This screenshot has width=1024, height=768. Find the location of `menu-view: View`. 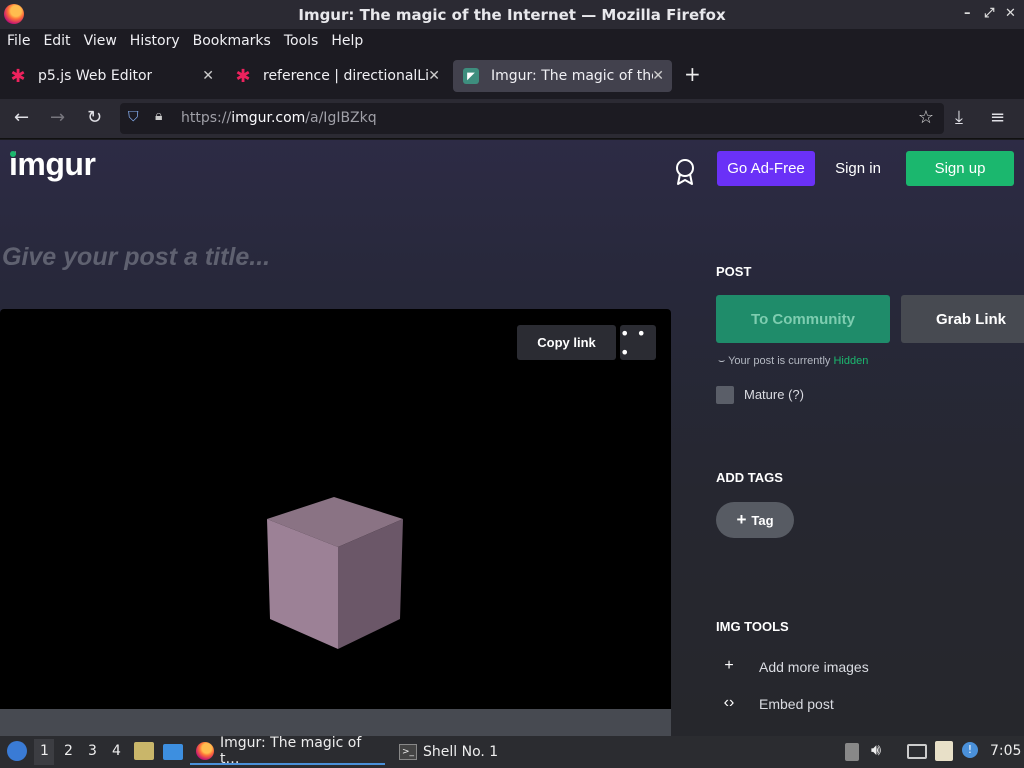

menu-view: View is located at coordinates (100, 41).